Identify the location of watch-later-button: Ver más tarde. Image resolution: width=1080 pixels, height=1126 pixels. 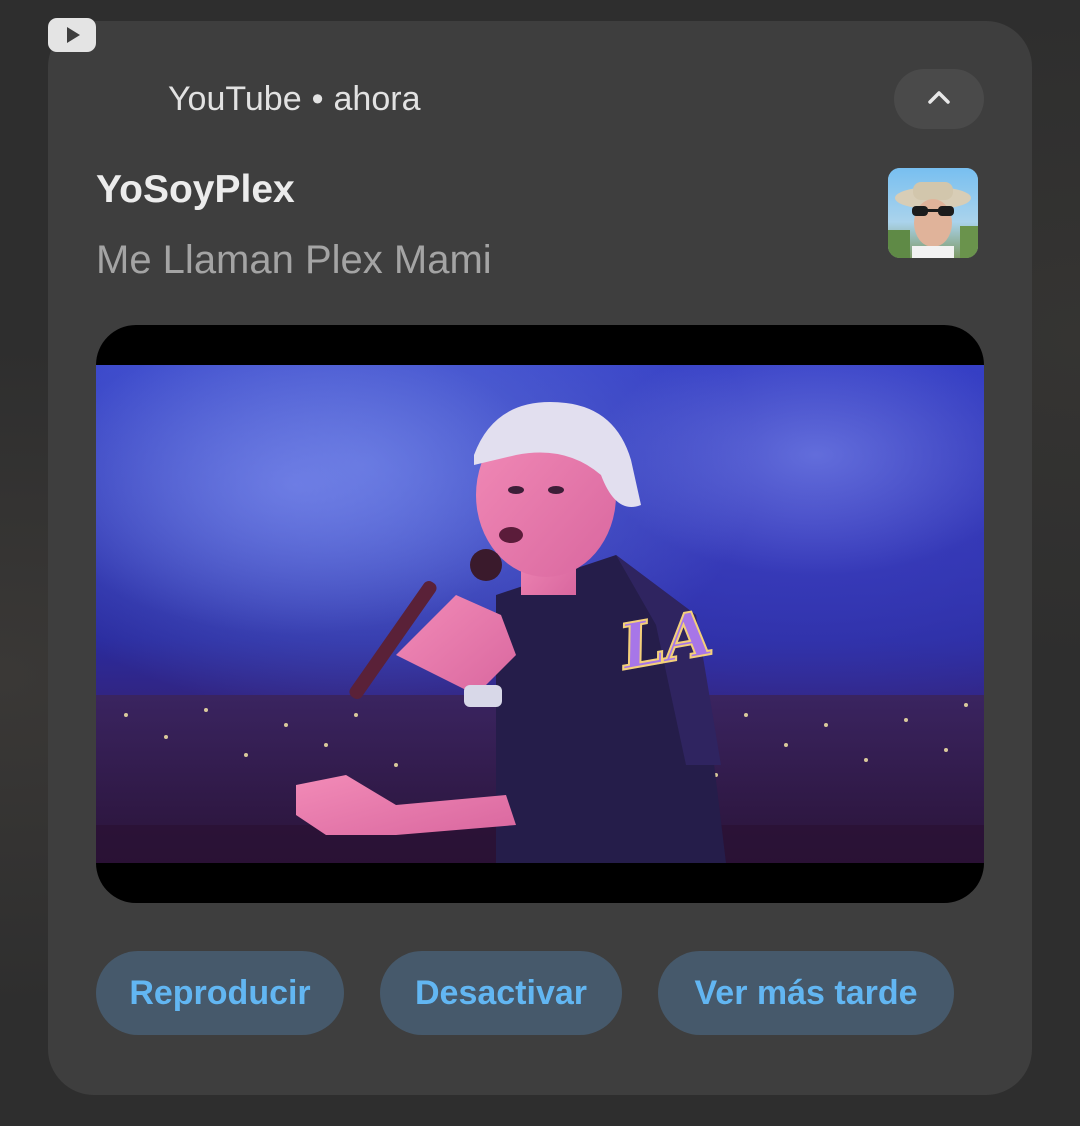
(806, 993).